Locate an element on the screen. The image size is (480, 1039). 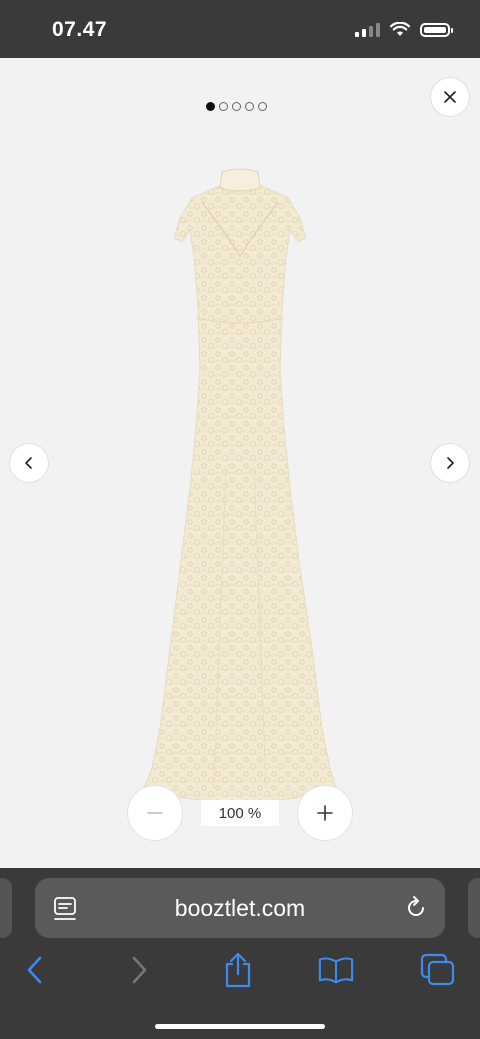
previous-image-button is located at coordinates (29, 463).